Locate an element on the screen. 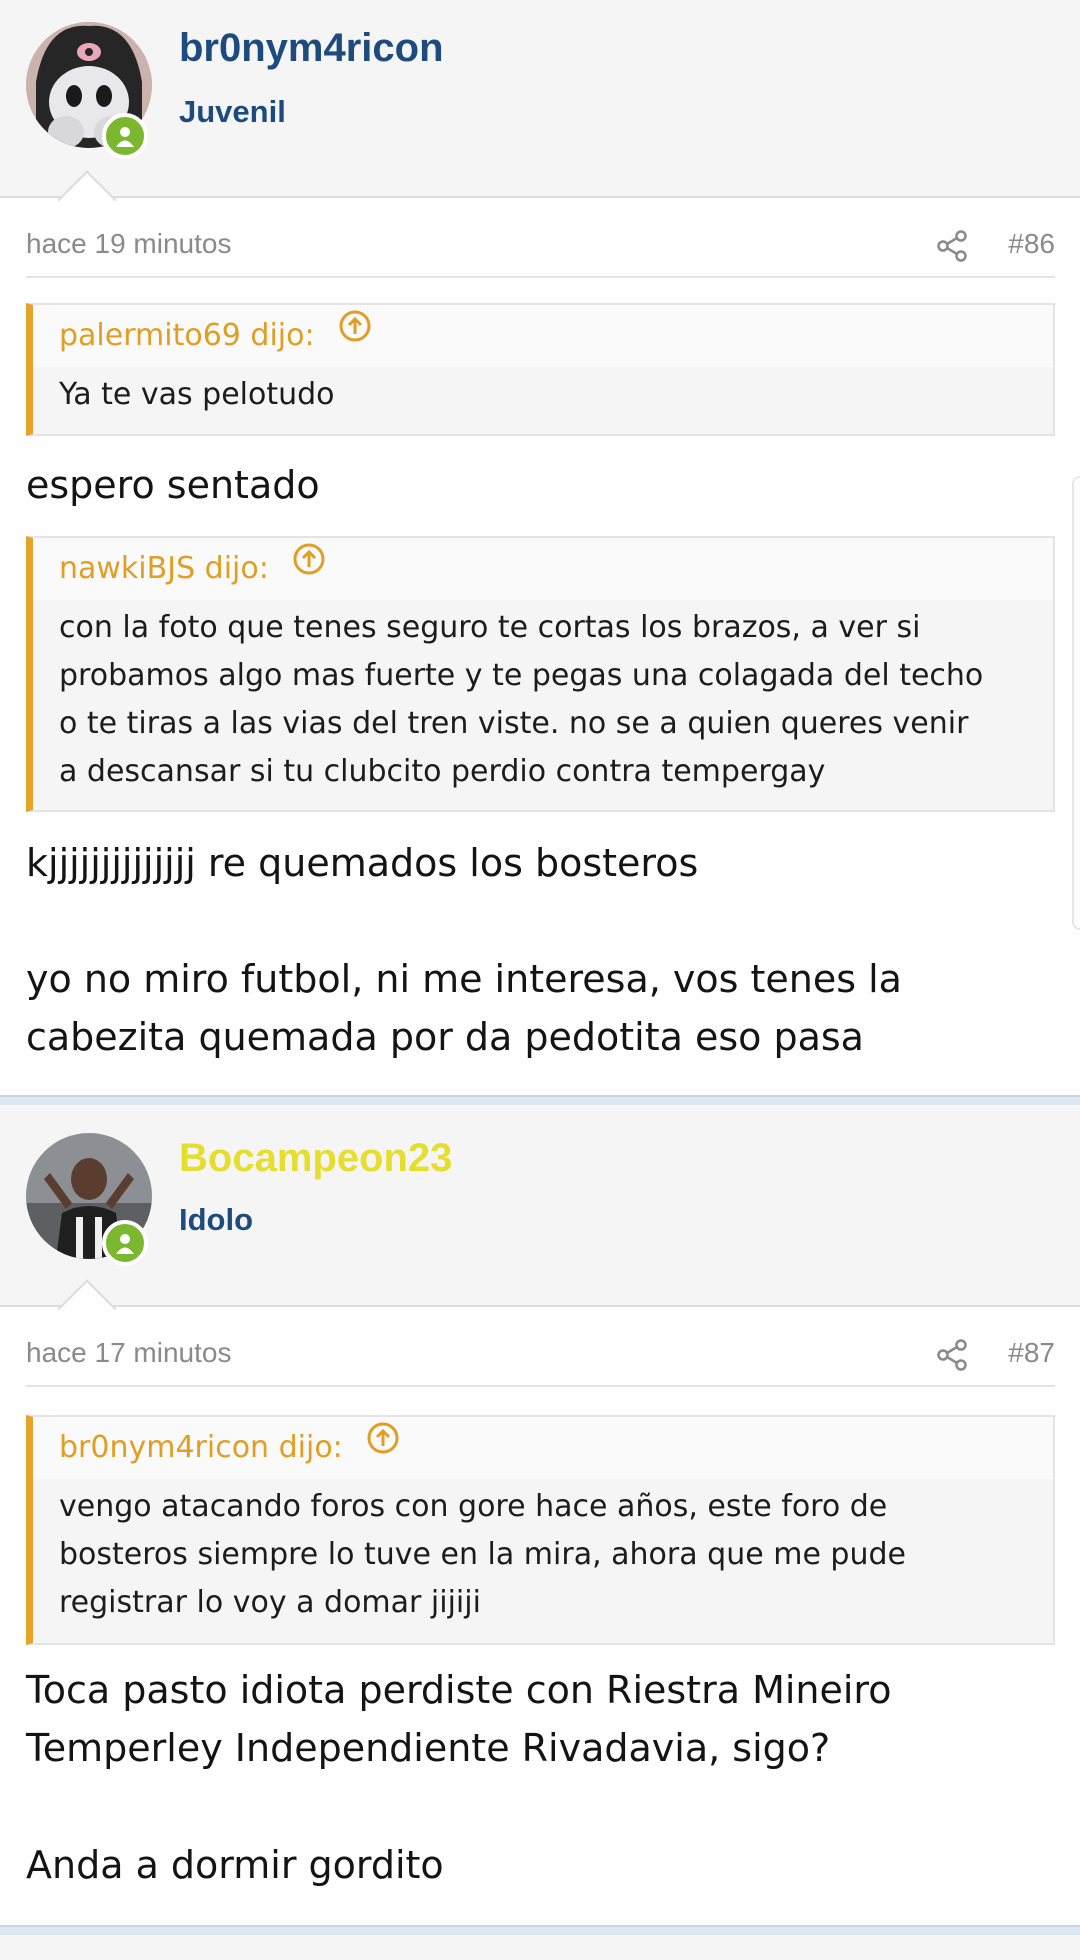 This screenshot has width=1080, height=1960. next-post-header is located at coordinates (540, 1947).